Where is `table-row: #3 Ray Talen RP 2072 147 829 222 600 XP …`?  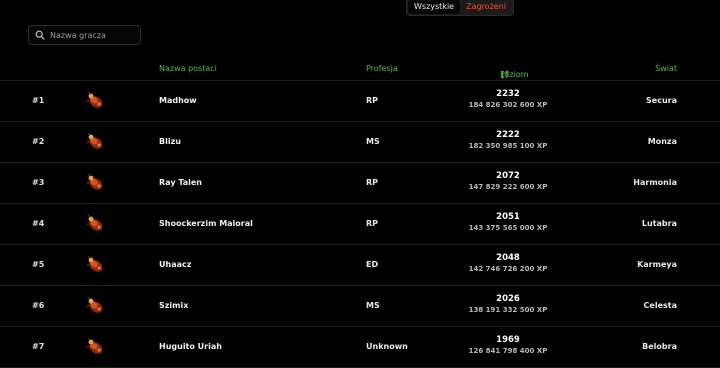
table-row: #3 Ray Talen RP 2072 147 829 222 600 XP … is located at coordinates (360, 183).